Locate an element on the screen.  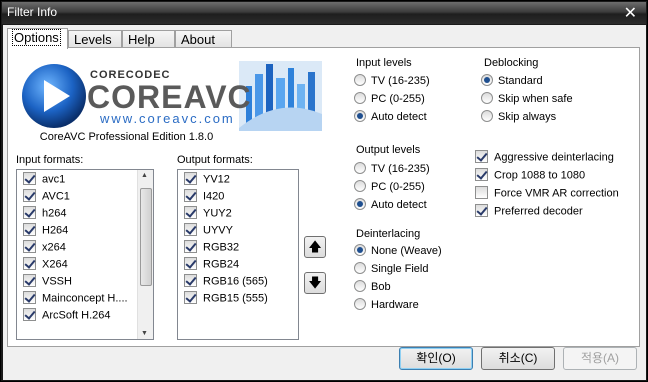
list-item: H264 is located at coordinates (45, 232).